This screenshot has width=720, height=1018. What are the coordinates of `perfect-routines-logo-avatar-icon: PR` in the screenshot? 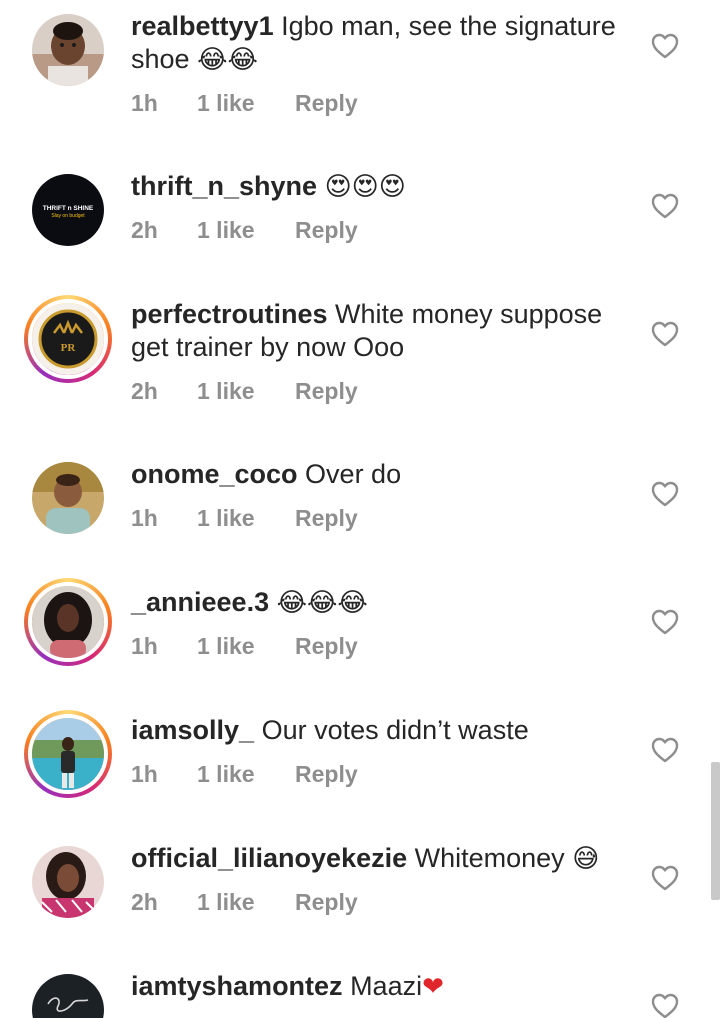 It's located at (68, 339).